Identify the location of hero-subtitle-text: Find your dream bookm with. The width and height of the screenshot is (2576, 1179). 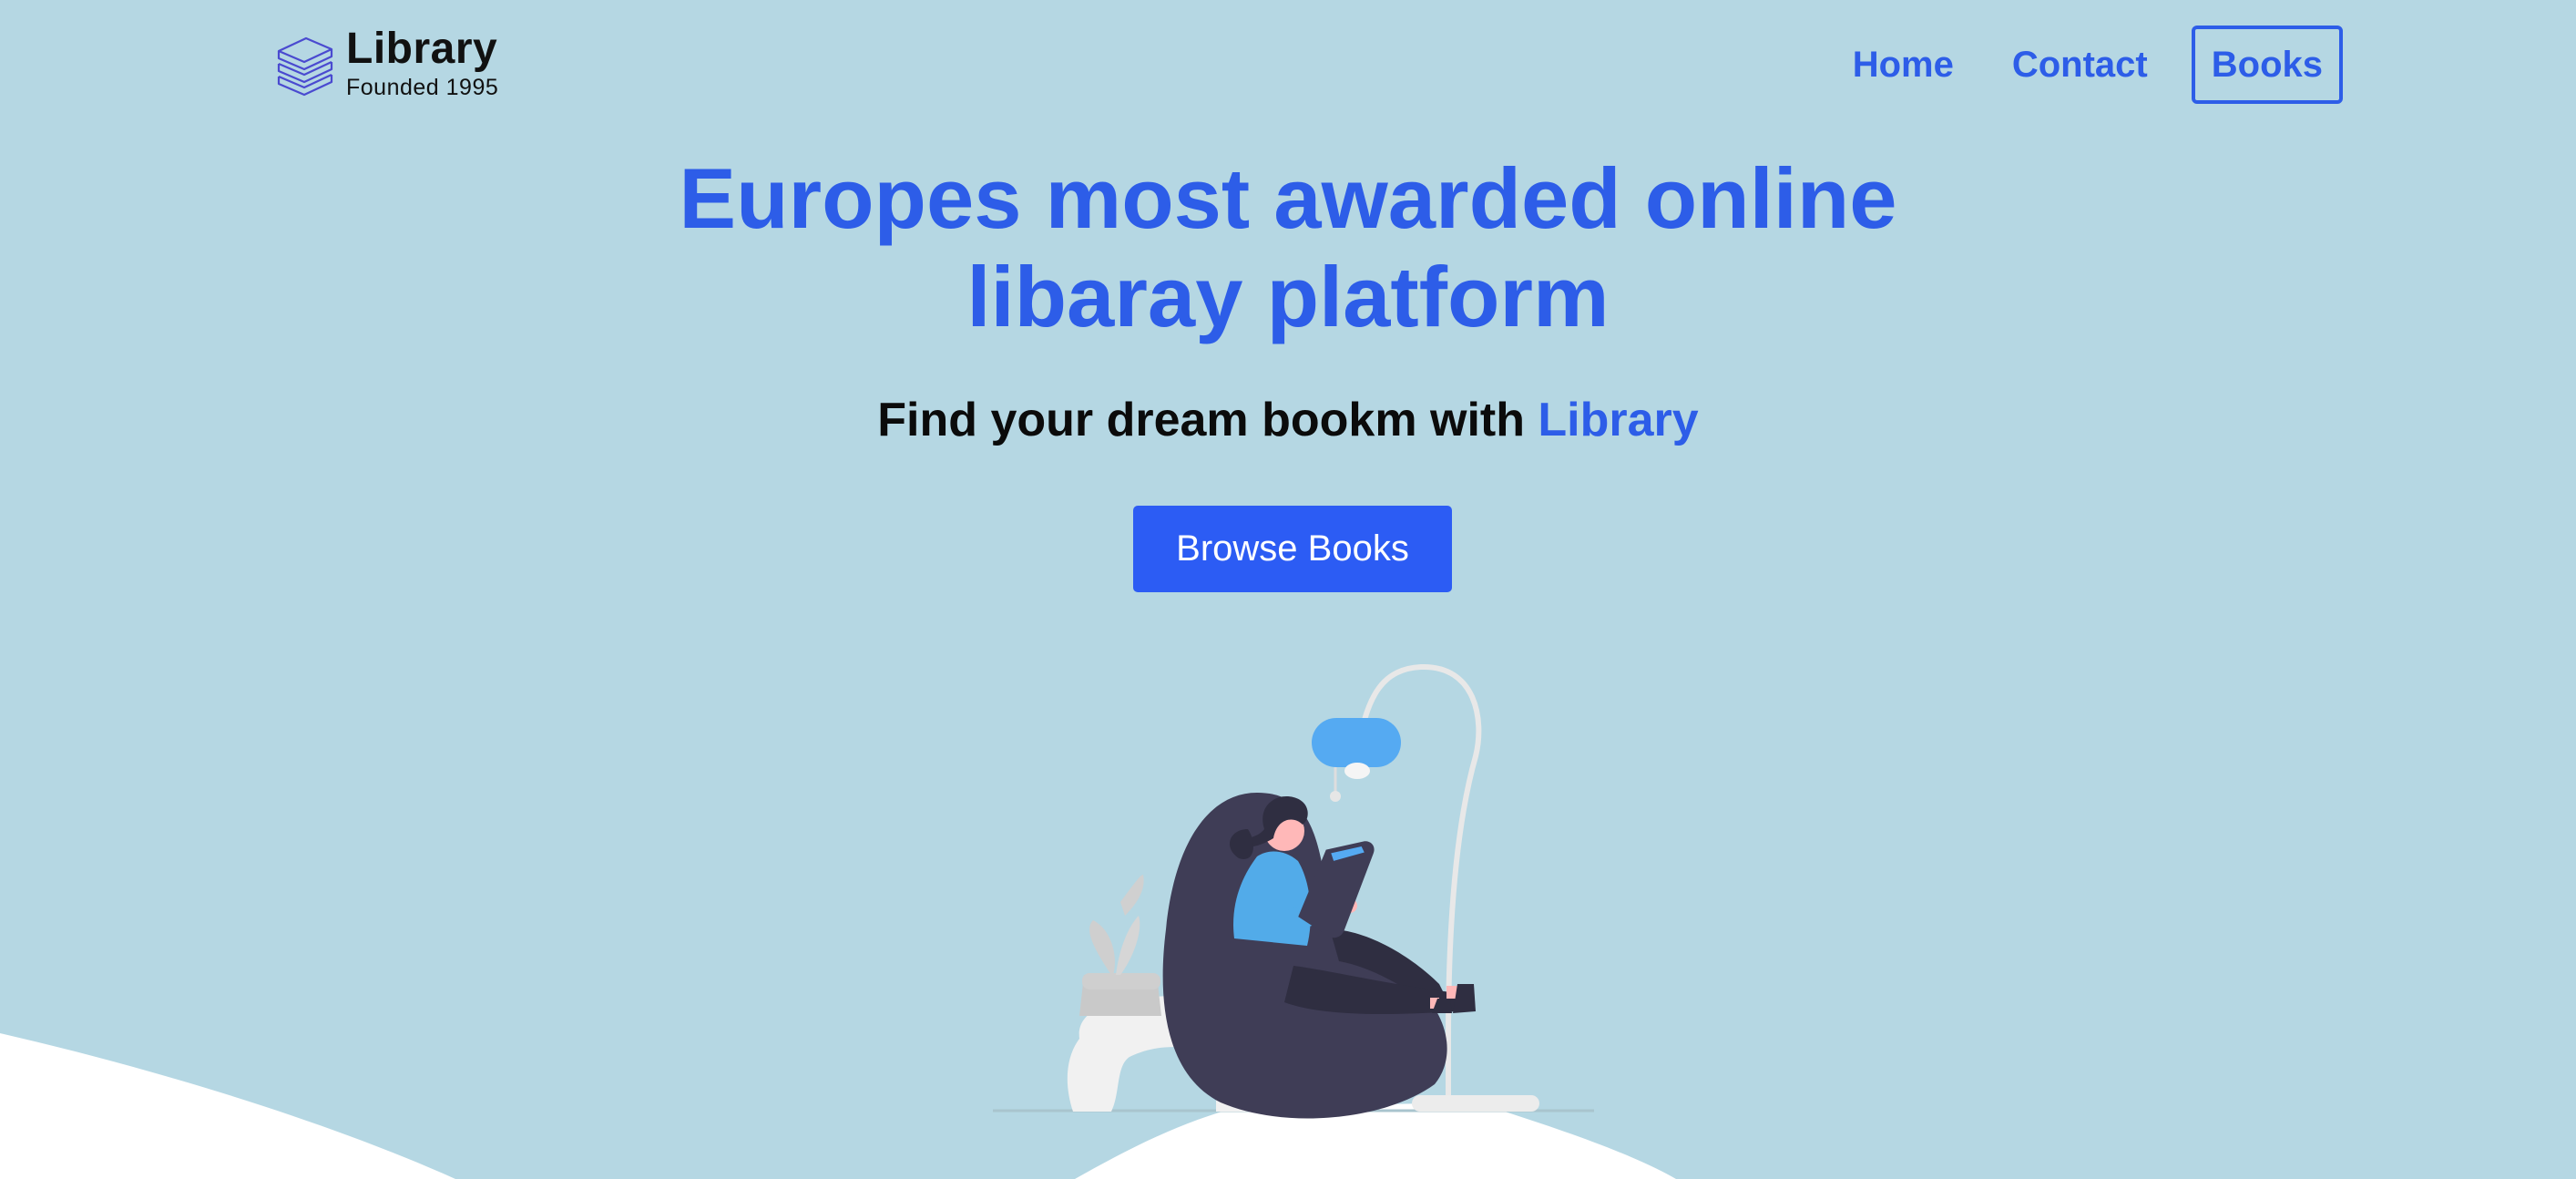
(1207, 420).